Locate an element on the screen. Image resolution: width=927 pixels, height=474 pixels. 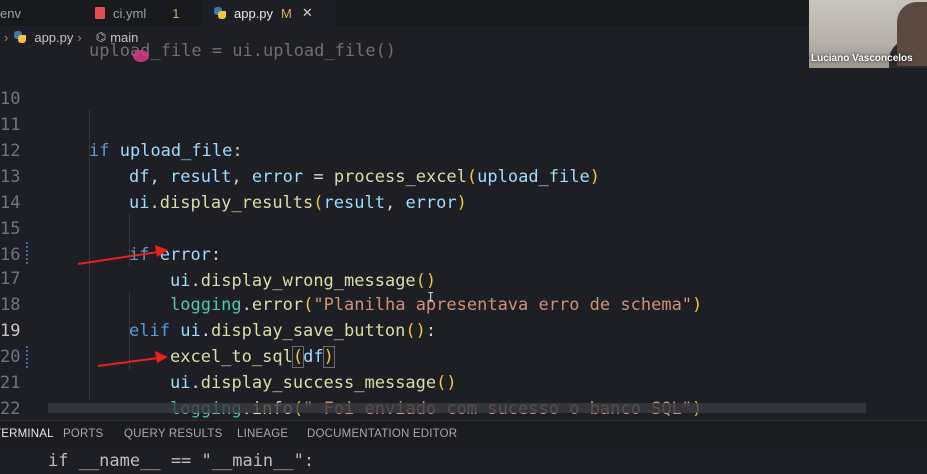
tab-ports: PORTS is located at coordinates (83, 434).